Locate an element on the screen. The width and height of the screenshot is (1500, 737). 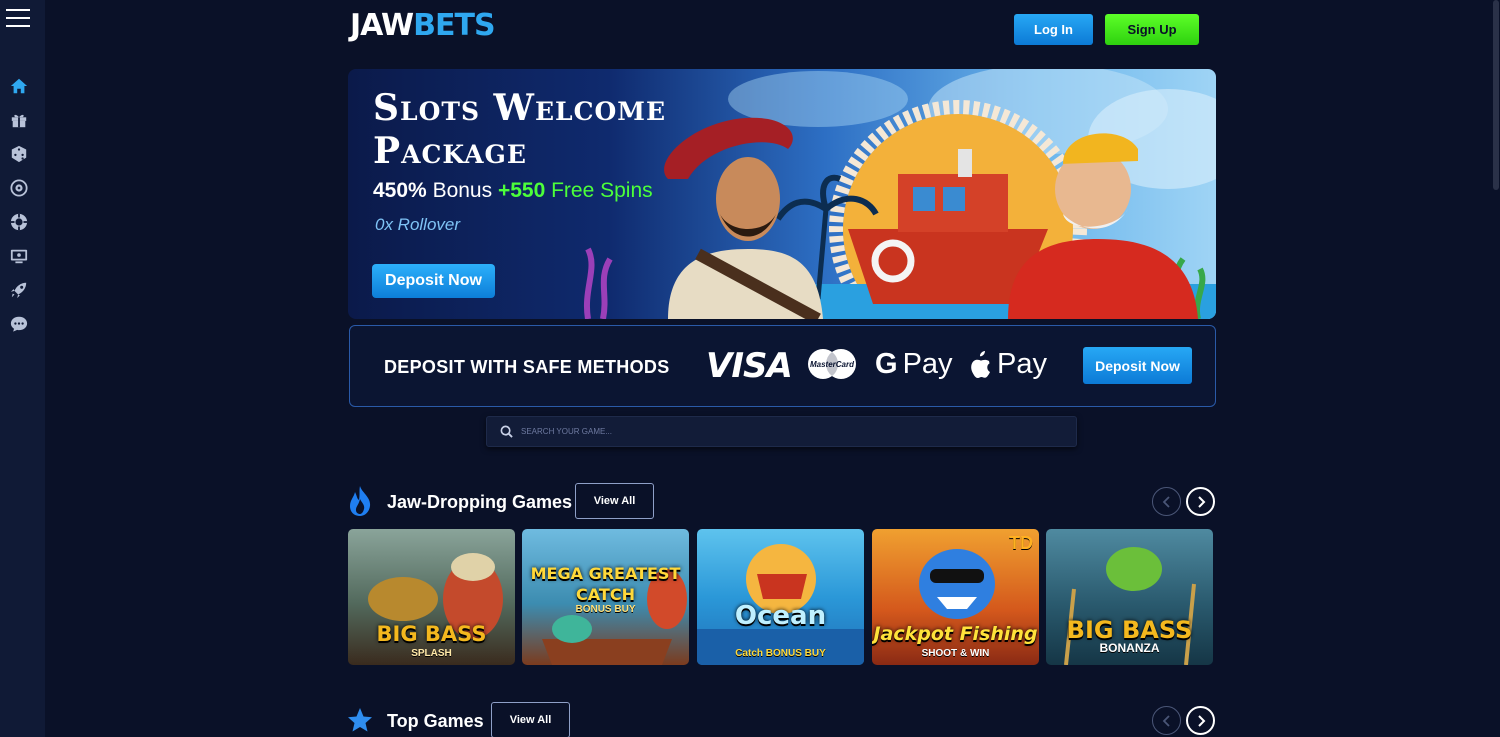
roulette-icon is located at coordinates (19, 188).